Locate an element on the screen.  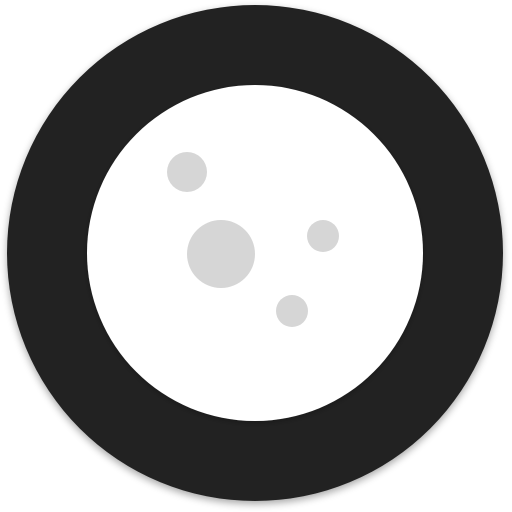
crater-right is located at coordinates (323, 236).